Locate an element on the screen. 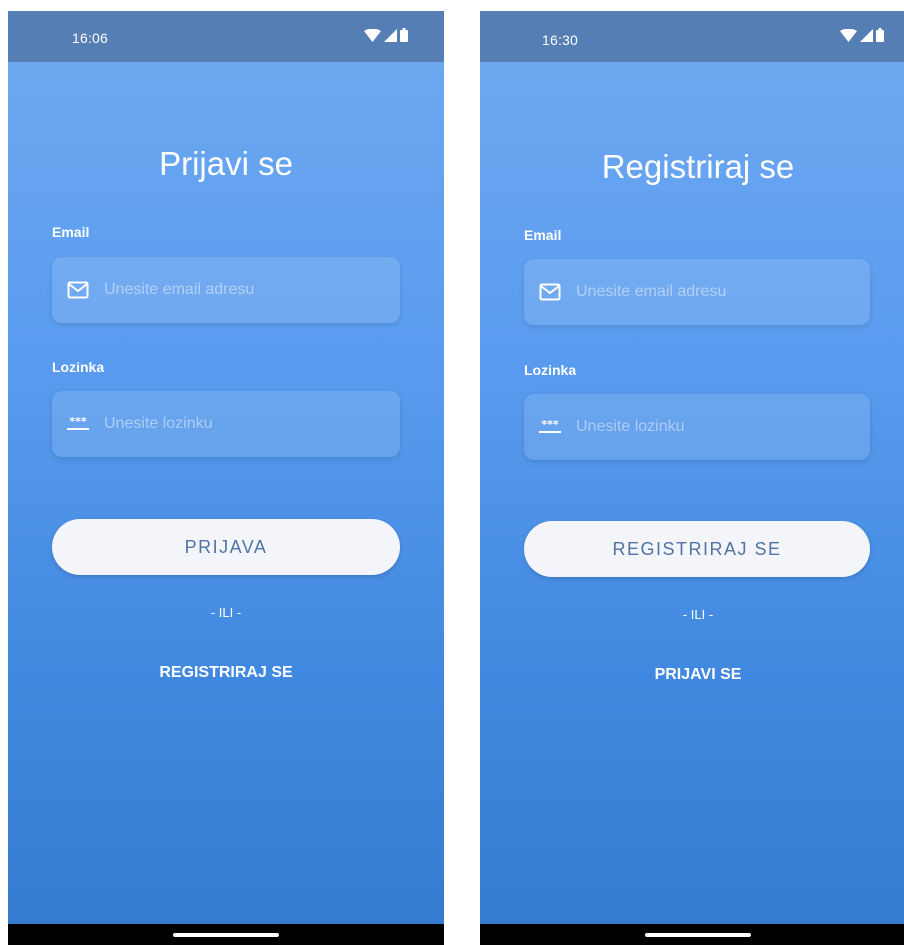 Image resolution: width=904 pixels, height=945 pixels. login-link: PRIJAVI SE is located at coordinates (692, 675).